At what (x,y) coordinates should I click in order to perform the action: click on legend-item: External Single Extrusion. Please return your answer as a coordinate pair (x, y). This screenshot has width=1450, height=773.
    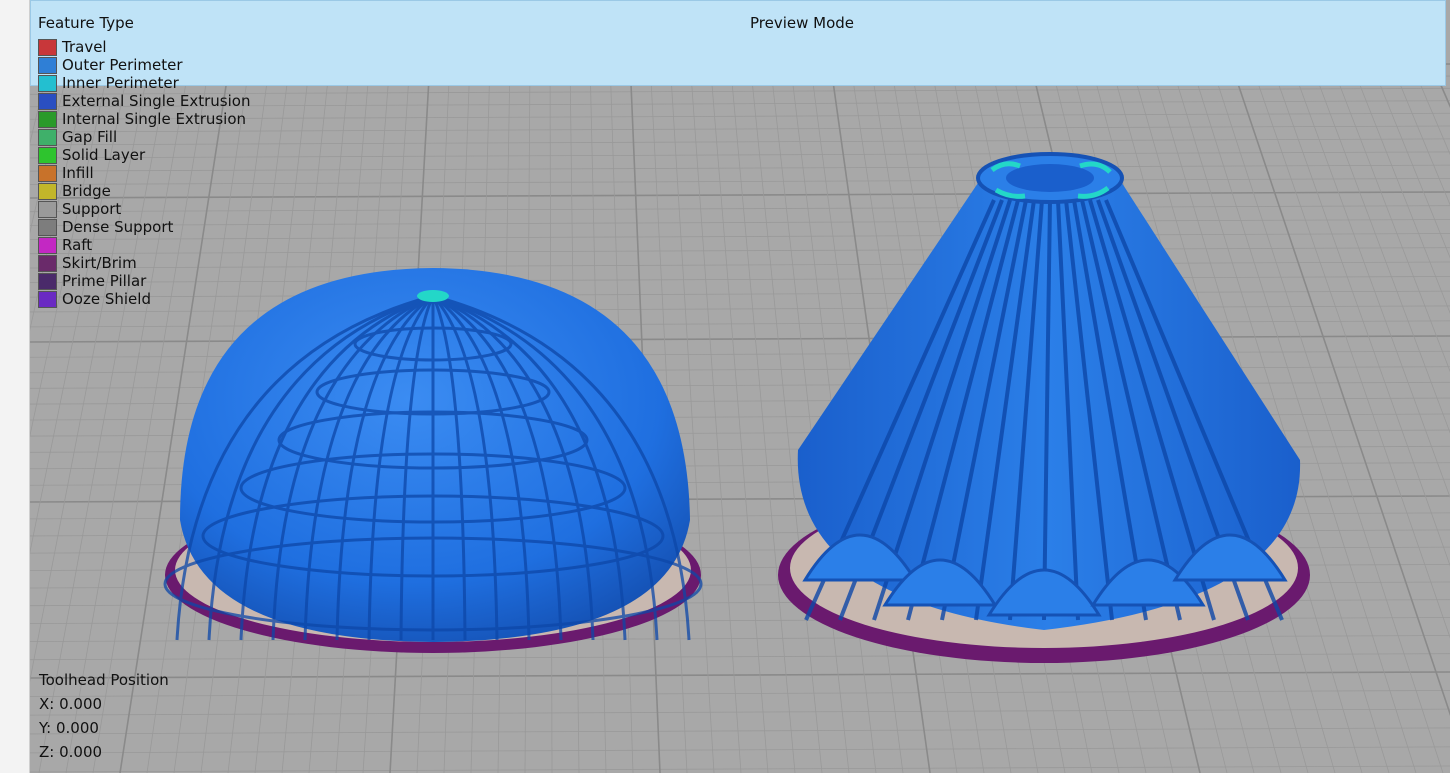
    Looking at the image, I should click on (144, 101).